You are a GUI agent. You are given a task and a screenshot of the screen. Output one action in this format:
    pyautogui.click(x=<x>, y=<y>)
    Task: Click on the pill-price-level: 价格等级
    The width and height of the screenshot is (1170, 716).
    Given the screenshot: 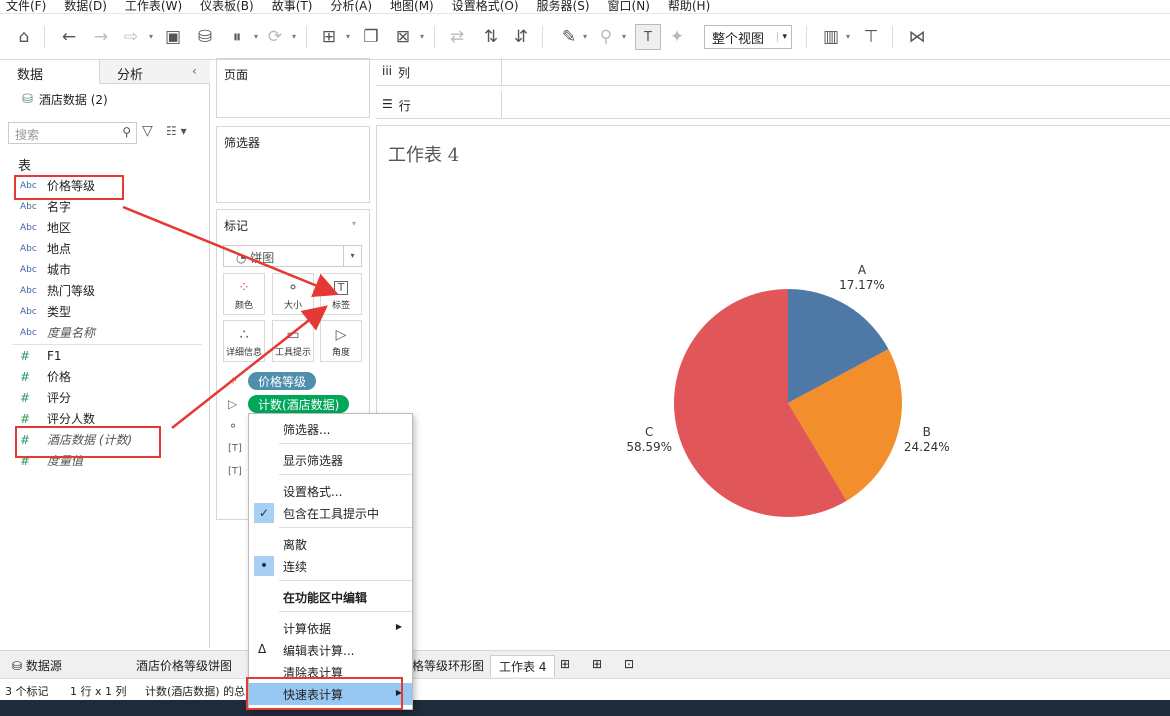 What is the action you would take?
    pyautogui.click(x=282, y=381)
    